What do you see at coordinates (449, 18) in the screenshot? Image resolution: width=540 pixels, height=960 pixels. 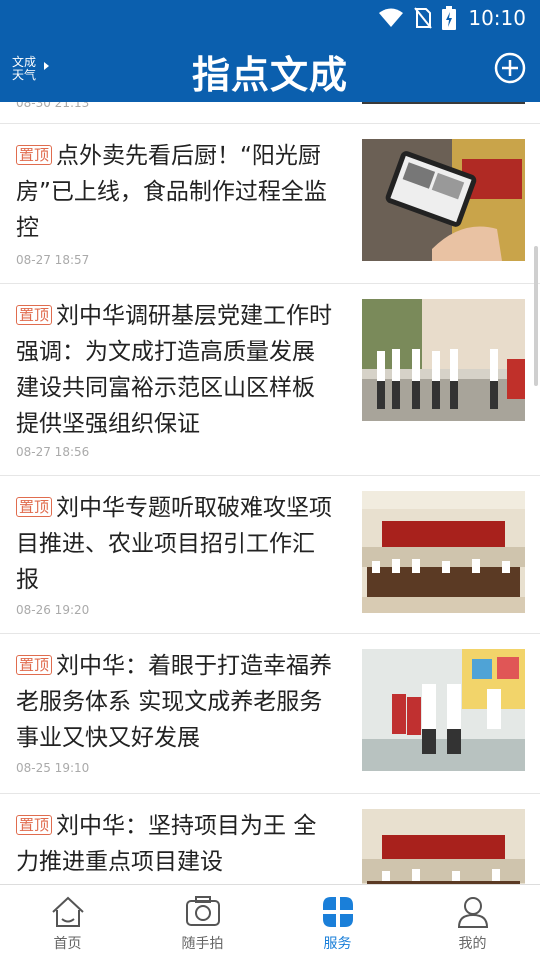 I see `battery-charging-icon` at bounding box center [449, 18].